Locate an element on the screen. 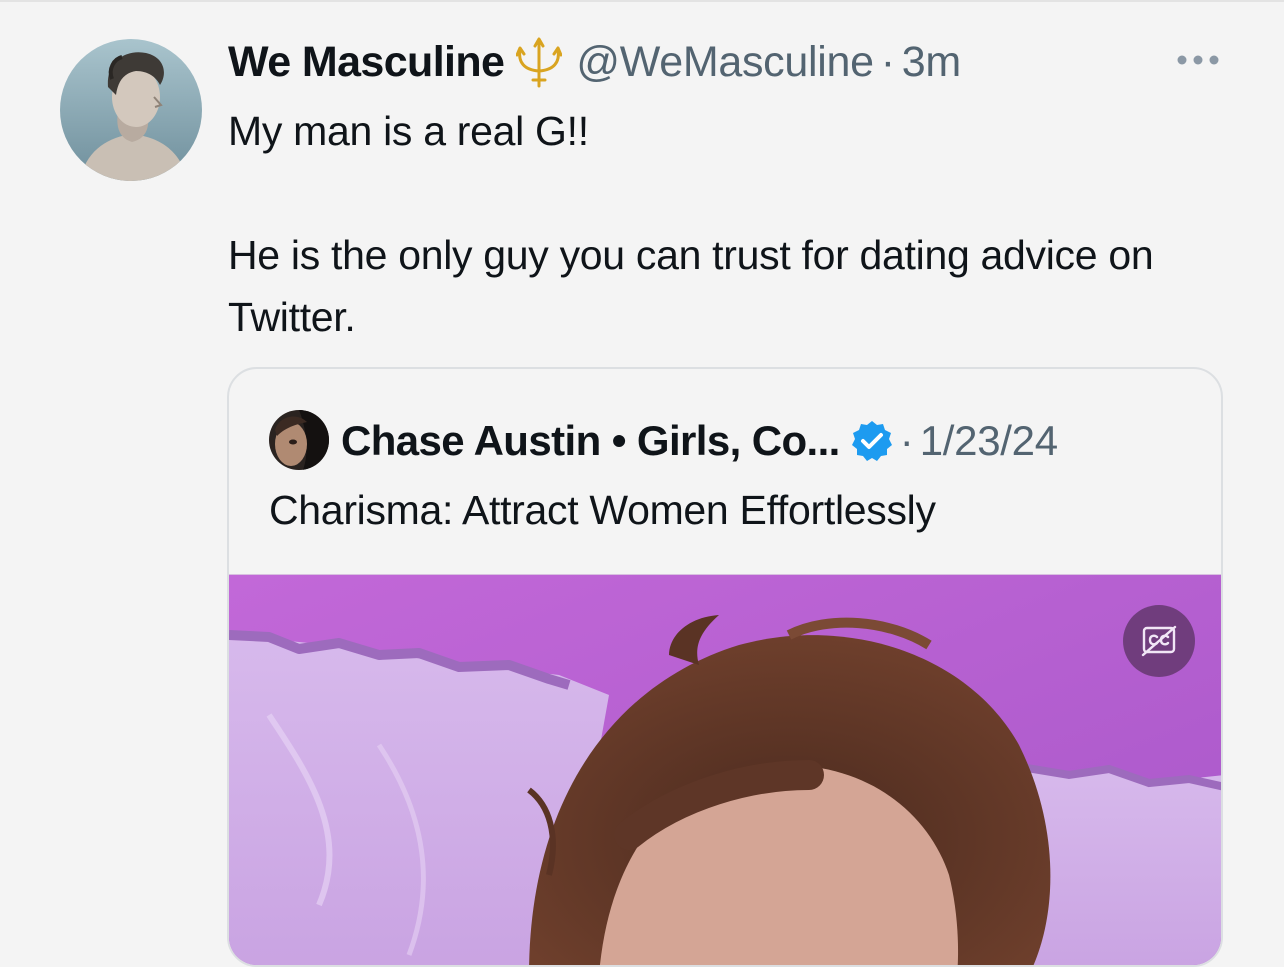 The height and width of the screenshot is (967, 1284). quoted-tweet-header: Chase Austin • Girls, Co... · 1/23/24 is located at coordinates (699, 441).